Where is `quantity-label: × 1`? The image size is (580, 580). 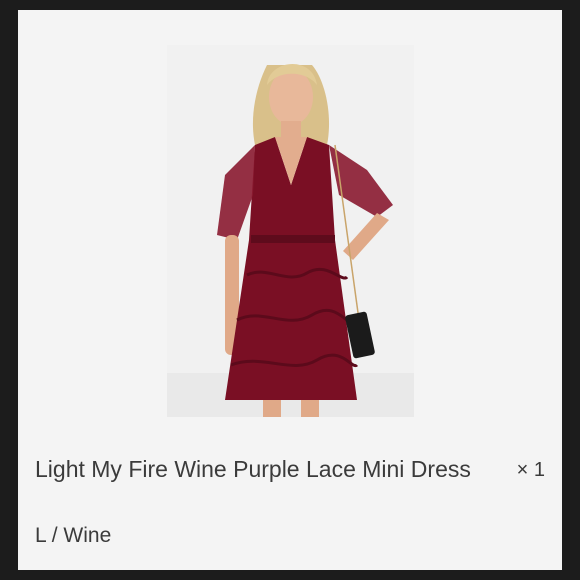
quantity-label: × 1 is located at coordinates (530, 470).